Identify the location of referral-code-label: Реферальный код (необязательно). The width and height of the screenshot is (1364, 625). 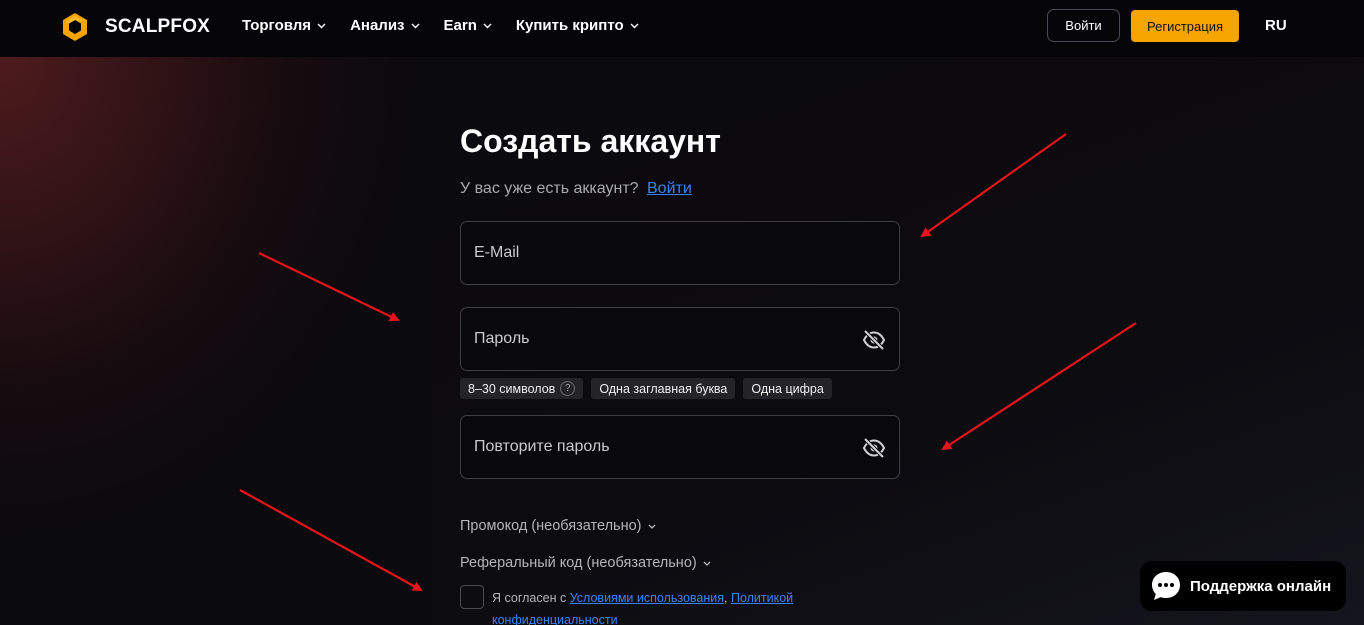
(578, 563).